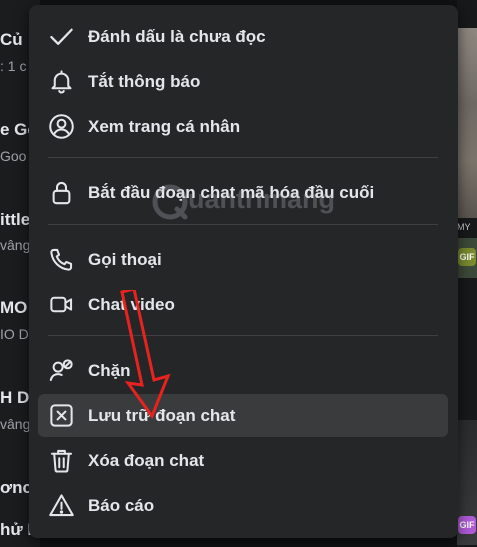  What do you see at coordinates (162, 415) in the screenshot?
I see `menu-item-label: Lưu trữ đoạn chat` at bounding box center [162, 415].